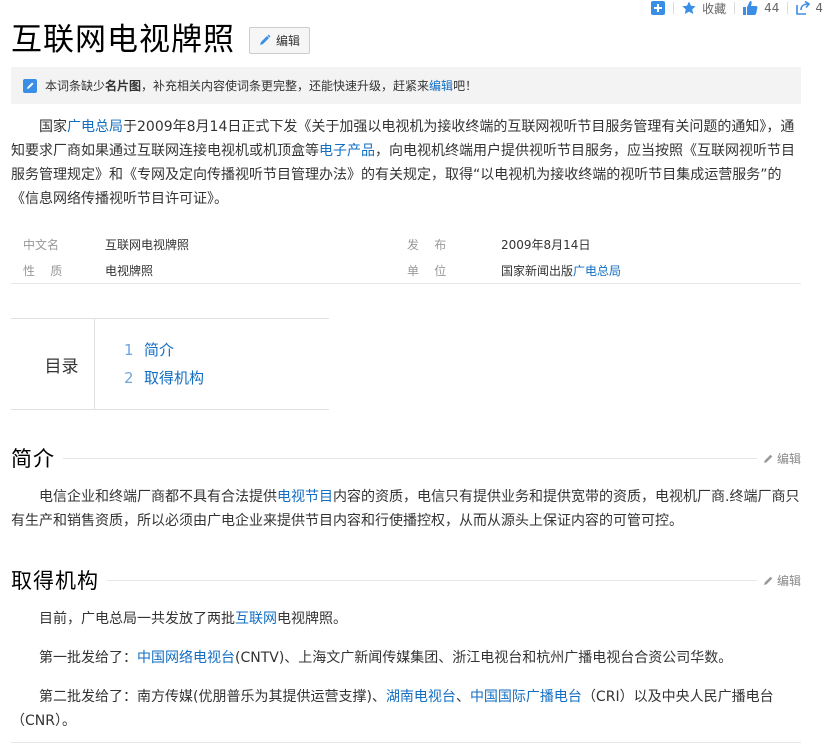  Describe the element at coordinates (123, 86) in the screenshot. I see `notice-text-bold: 名片图` at that location.